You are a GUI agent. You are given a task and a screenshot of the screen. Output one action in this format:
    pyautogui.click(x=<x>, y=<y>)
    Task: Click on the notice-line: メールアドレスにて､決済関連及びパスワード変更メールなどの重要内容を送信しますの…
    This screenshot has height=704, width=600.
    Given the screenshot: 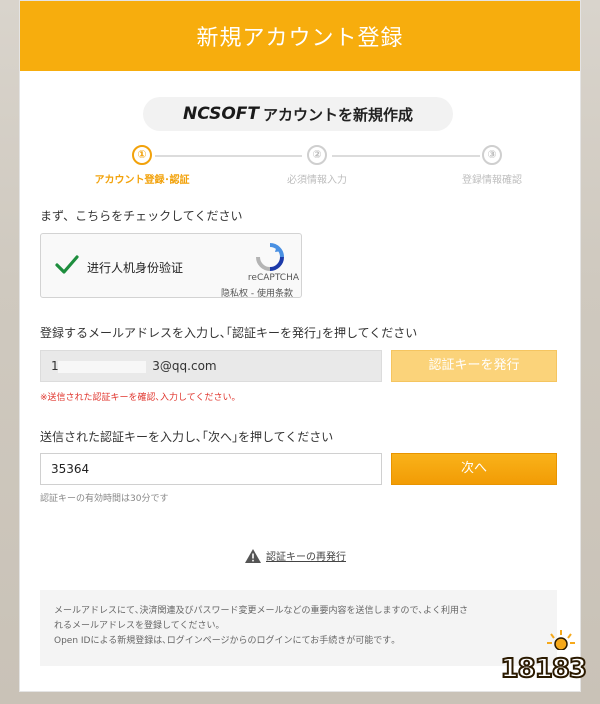 What is the action you would take?
    pyautogui.click(x=261, y=611)
    